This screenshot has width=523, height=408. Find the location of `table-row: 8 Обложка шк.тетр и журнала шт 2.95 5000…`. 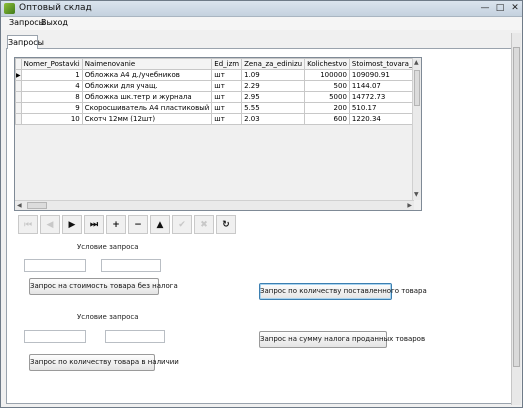

table-row: 8 Обложка шк.тетр и журнала шт 2.95 5000… is located at coordinates (218, 97).